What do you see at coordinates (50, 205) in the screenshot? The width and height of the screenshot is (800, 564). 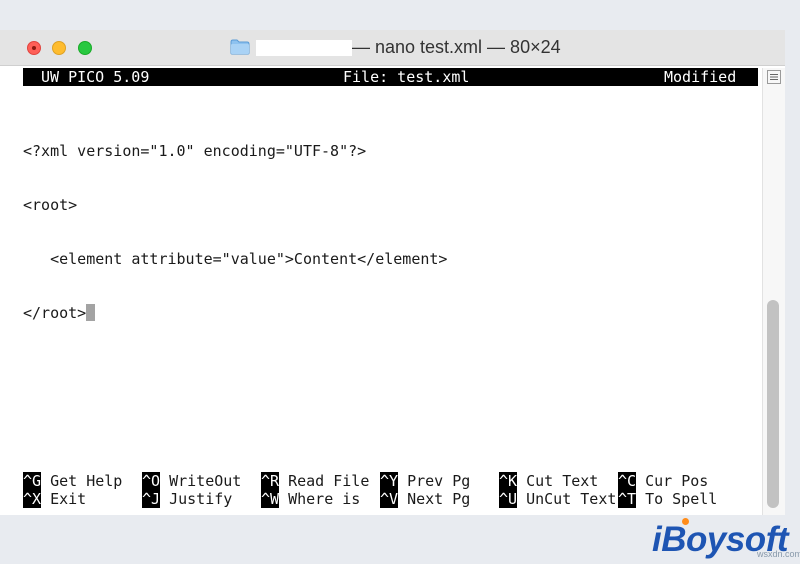 I see `code-line: <root>` at bounding box center [50, 205].